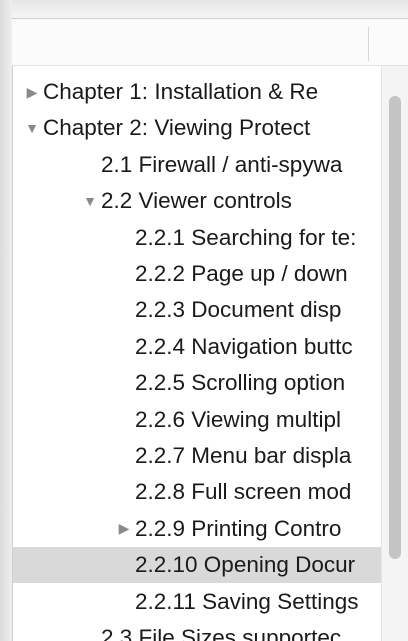 This screenshot has width=408, height=641. Describe the element at coordinates (221, 633) in the screenshot. I see `toc-item-label: 2.3 File Sizes supportec` at that location.